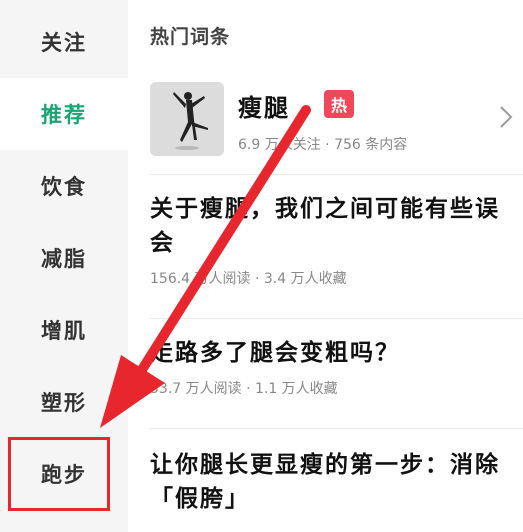 Image resolution: width=523 pixels, height=532 pixels. Describe the element at coordinates (248, 279) in the screenshot. I see `article-meta: 156.4 万人阅读 · 3.4 万人收藏` at that location.